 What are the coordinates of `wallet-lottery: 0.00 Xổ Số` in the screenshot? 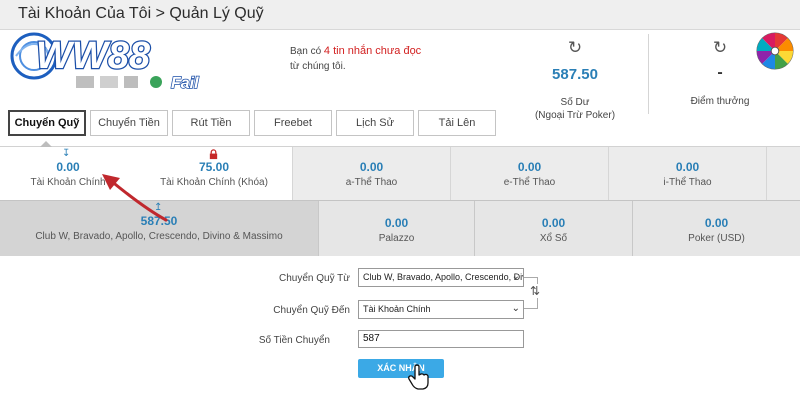 It's located at (553, 228).